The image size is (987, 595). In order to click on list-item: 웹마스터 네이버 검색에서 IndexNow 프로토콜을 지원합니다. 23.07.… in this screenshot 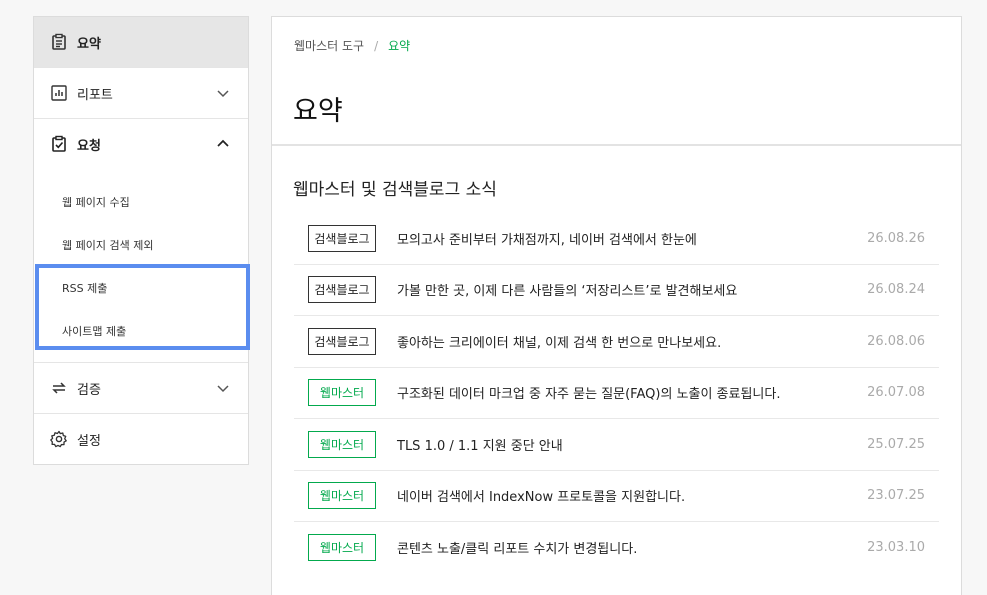, I will do `click(616, 496)`.